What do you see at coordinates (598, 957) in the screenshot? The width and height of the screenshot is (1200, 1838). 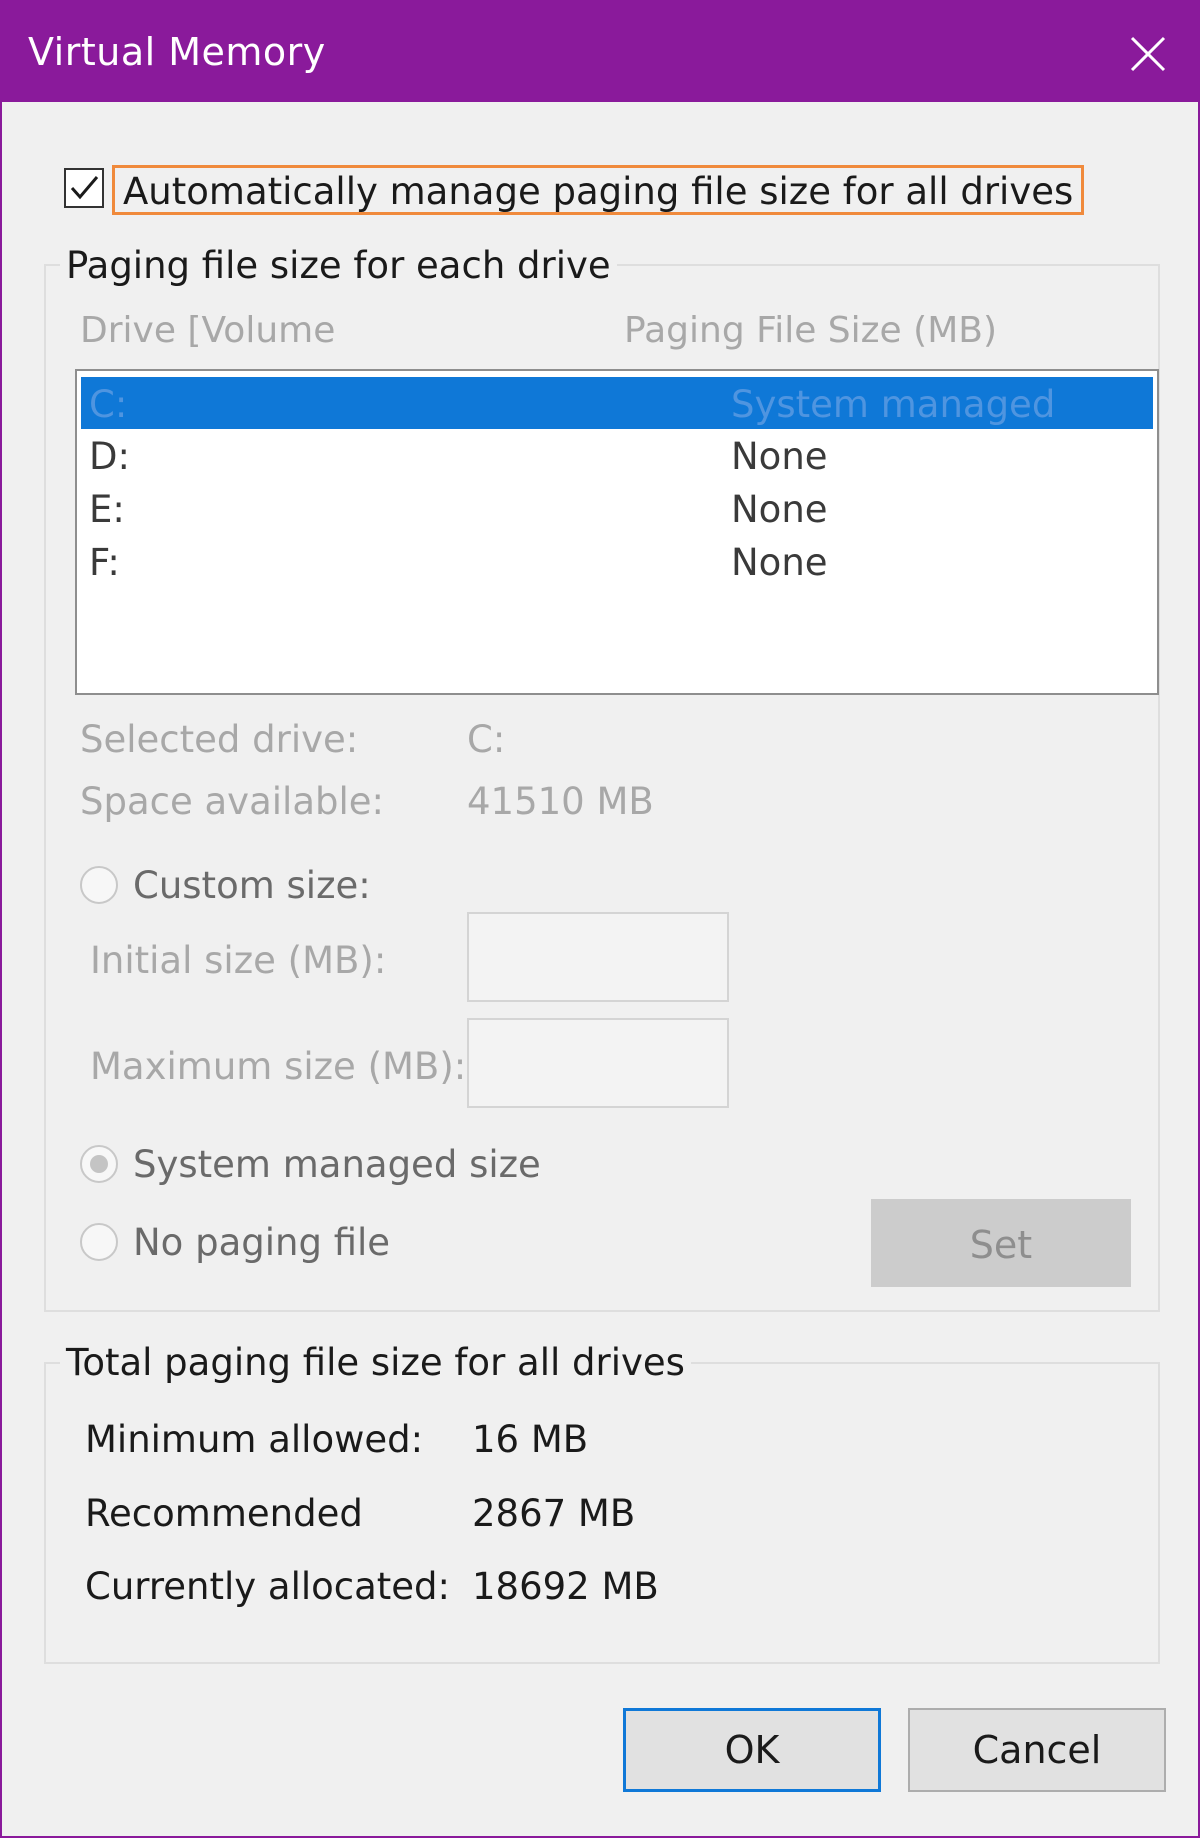 I see `initial-size-input` at bounding box center [598, 957].